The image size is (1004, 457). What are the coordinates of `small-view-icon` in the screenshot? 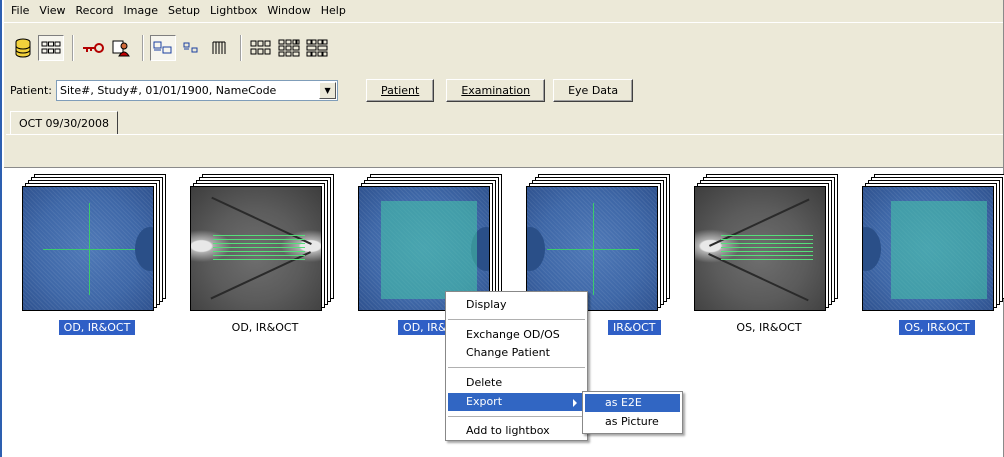 It's located at (190, 47).